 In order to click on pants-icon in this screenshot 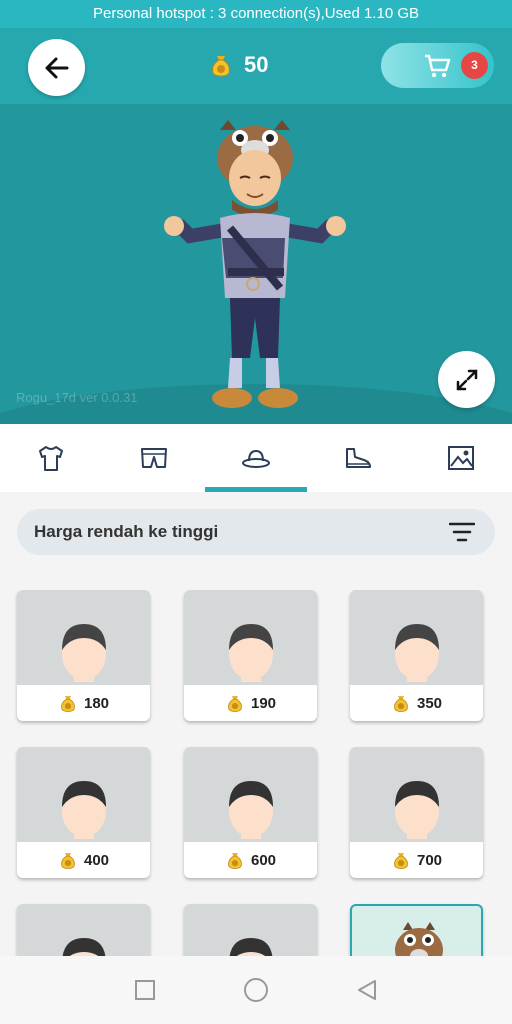, I will do `click(153, 458)`.